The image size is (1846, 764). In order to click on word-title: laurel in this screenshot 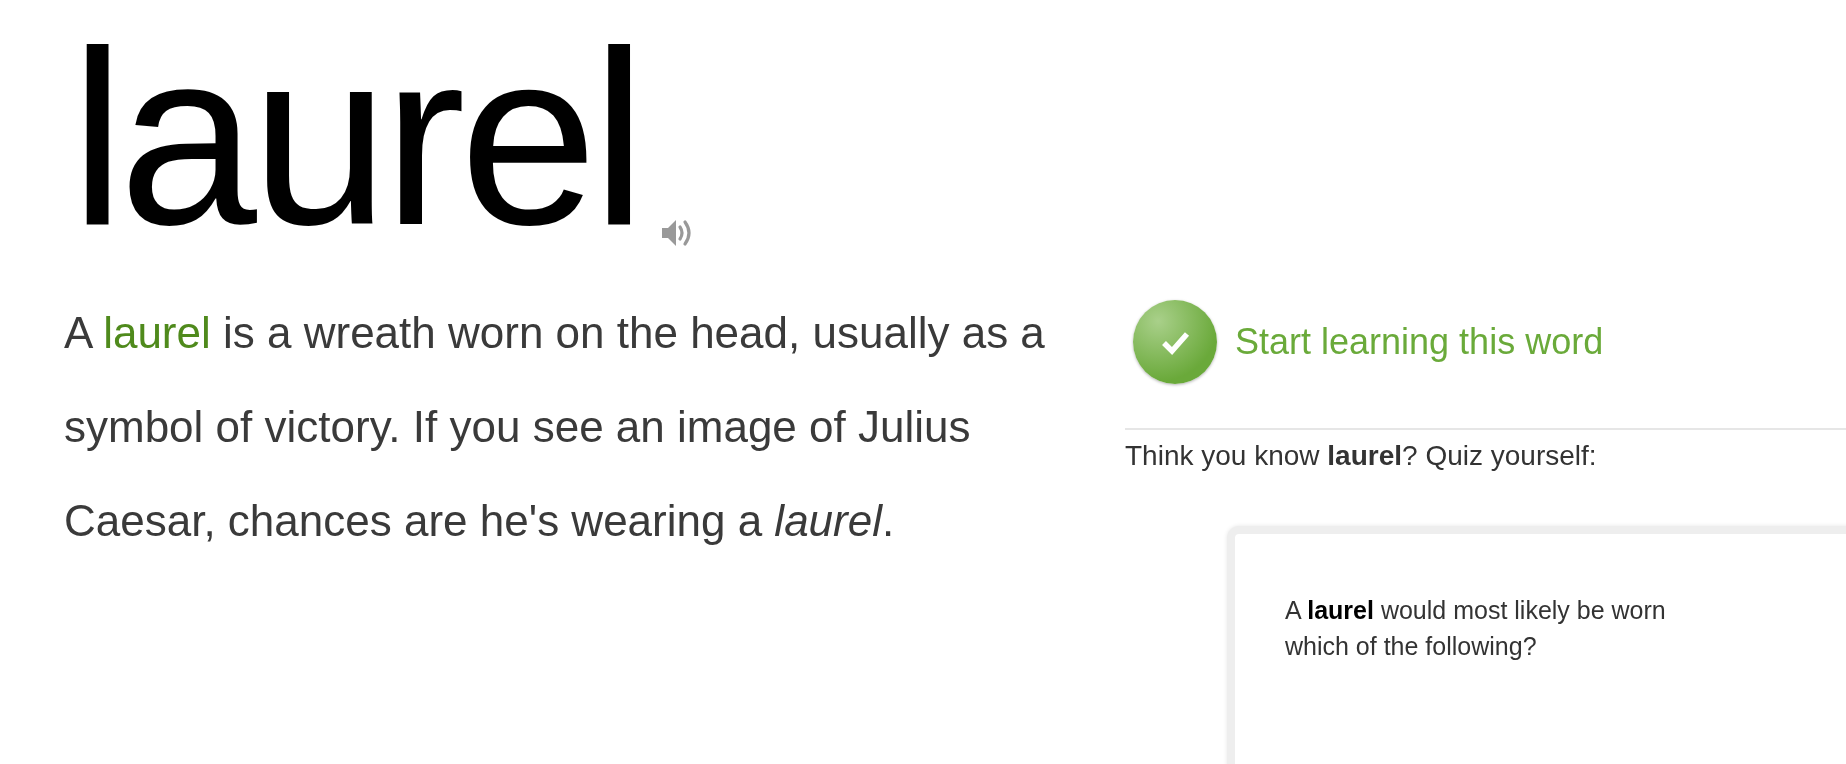, I will do `click(355, 138)`.